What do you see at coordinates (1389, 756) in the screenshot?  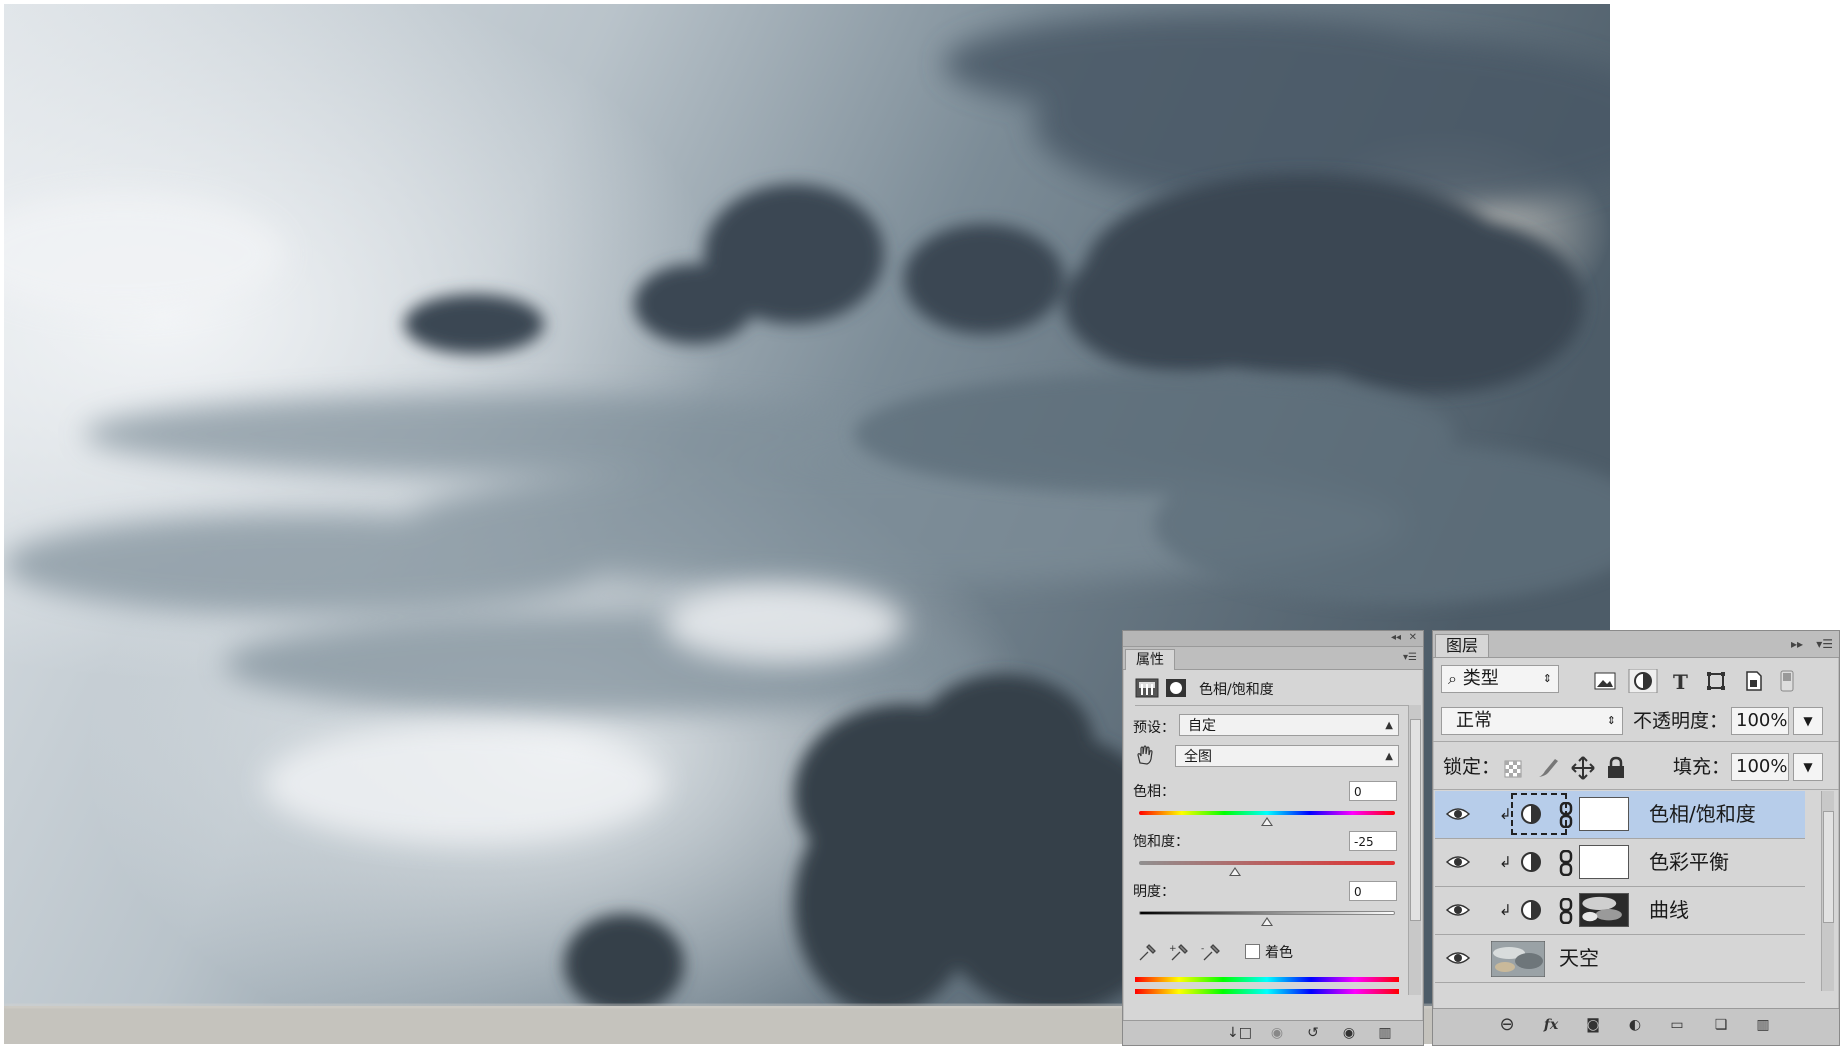 I see `updown-arrow-icon: ▲` at bounding box center [1389, 756].